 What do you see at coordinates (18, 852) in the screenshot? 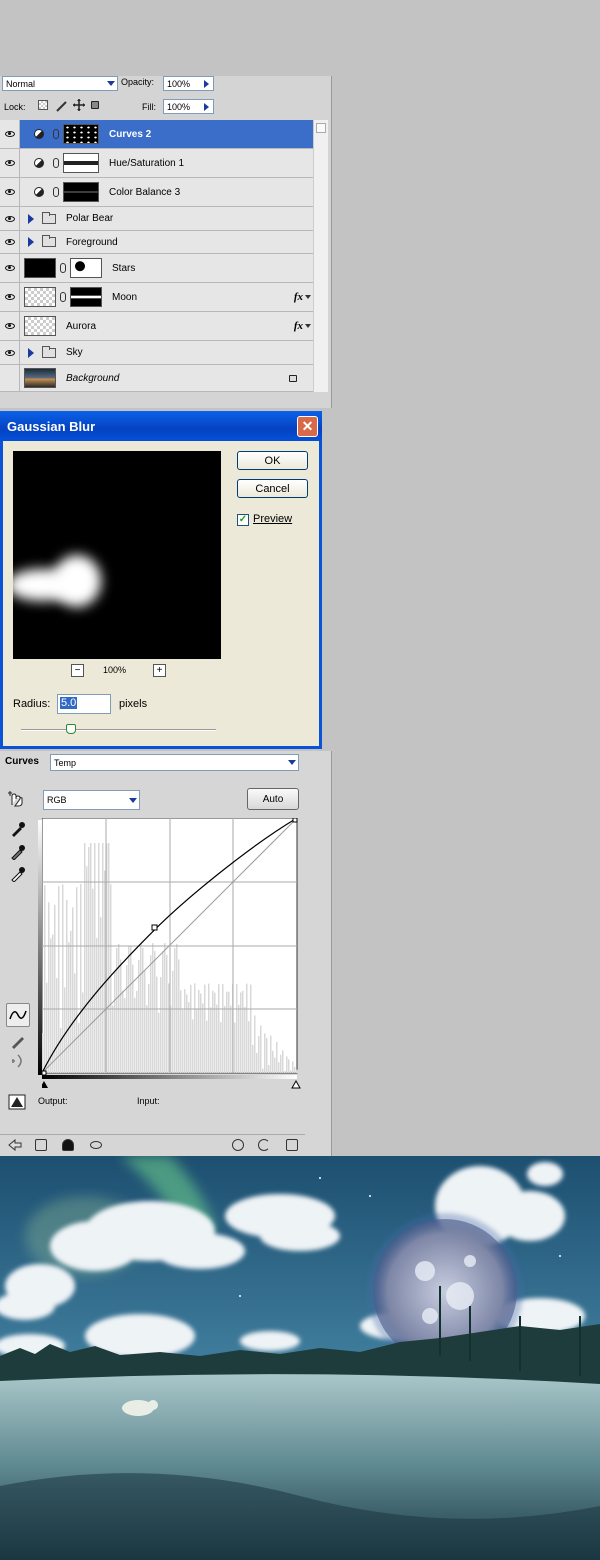
I see `gray-eyedropper-icon` at bounding box center [18, 852].